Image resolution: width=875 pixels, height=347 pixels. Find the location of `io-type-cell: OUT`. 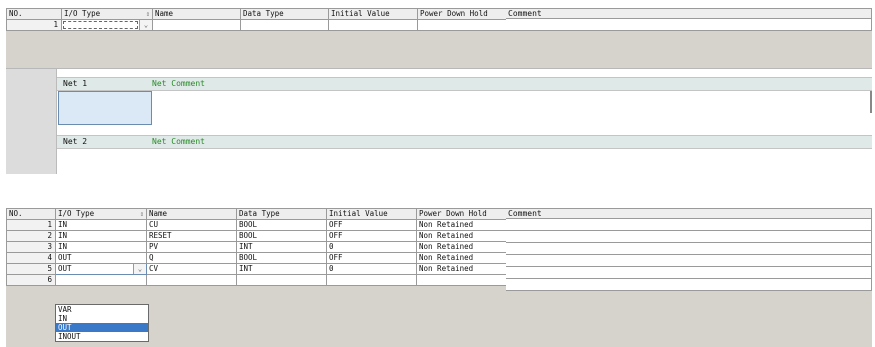

io-type-cell: OUT is located at coordinates (101, 258).